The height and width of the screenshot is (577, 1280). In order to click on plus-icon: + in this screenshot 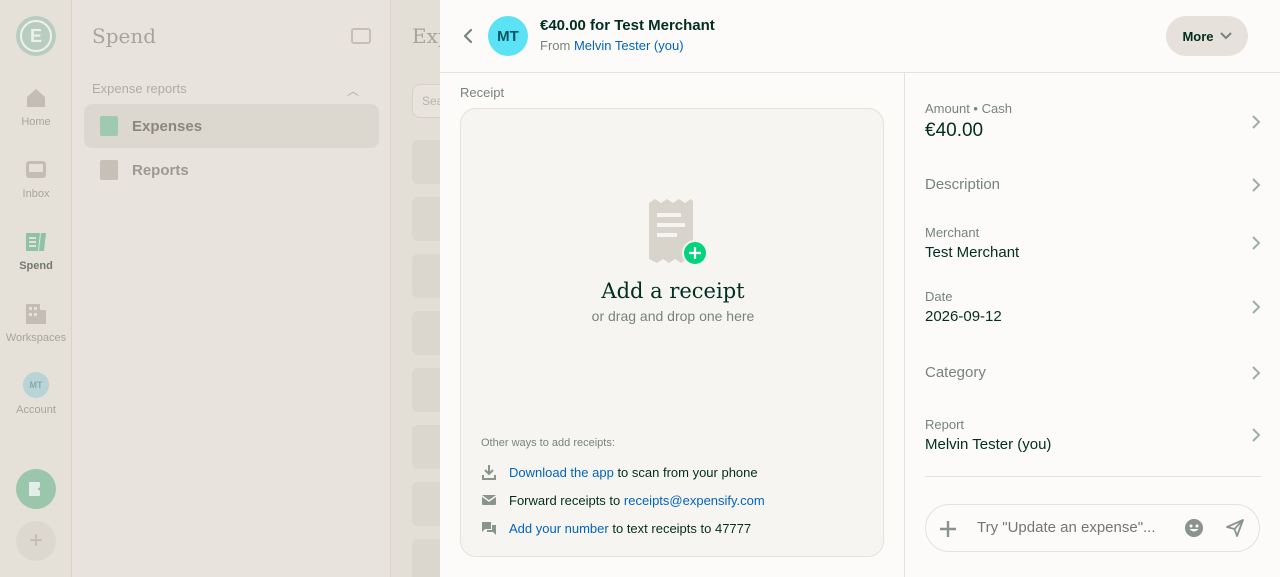, I will do `click(35, 540)`.